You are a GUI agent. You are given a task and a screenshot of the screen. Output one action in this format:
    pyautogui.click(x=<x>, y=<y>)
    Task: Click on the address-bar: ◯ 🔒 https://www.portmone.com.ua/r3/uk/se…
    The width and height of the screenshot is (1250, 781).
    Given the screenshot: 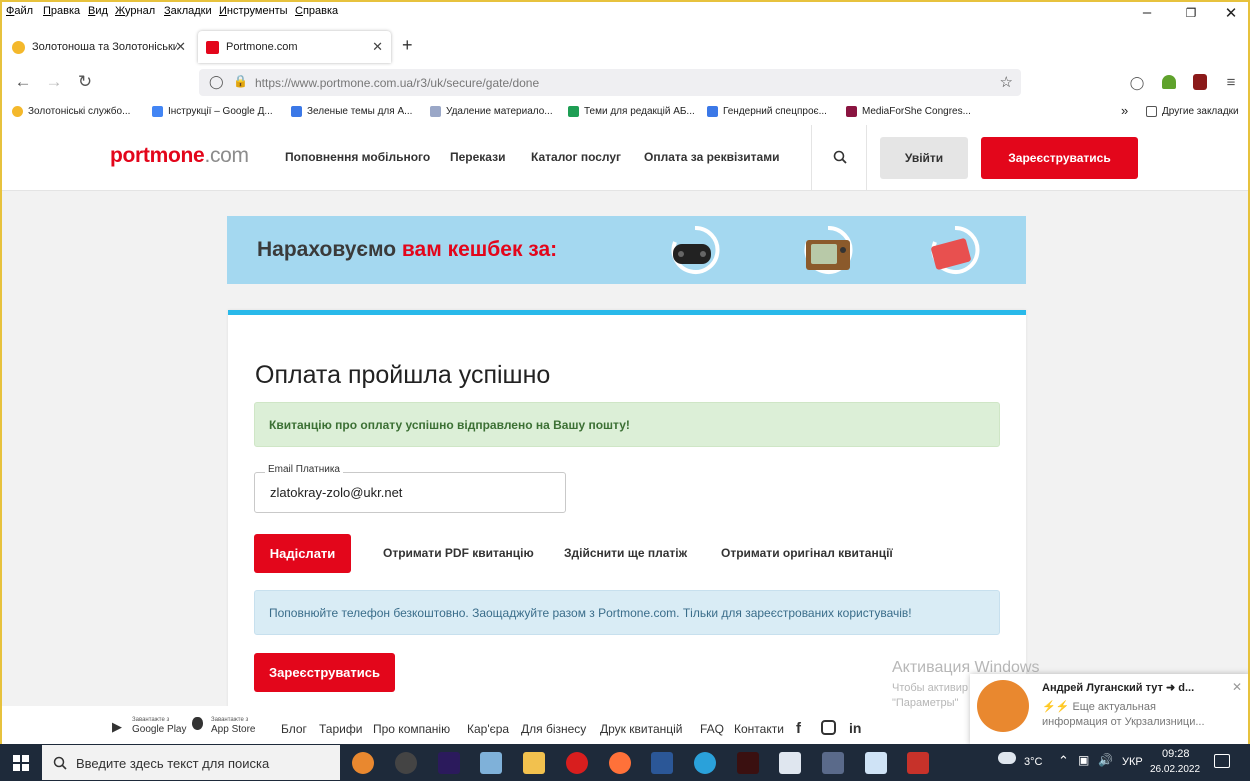 What is the action you would take?
    pyautogui.click(x=610, y=82)
    